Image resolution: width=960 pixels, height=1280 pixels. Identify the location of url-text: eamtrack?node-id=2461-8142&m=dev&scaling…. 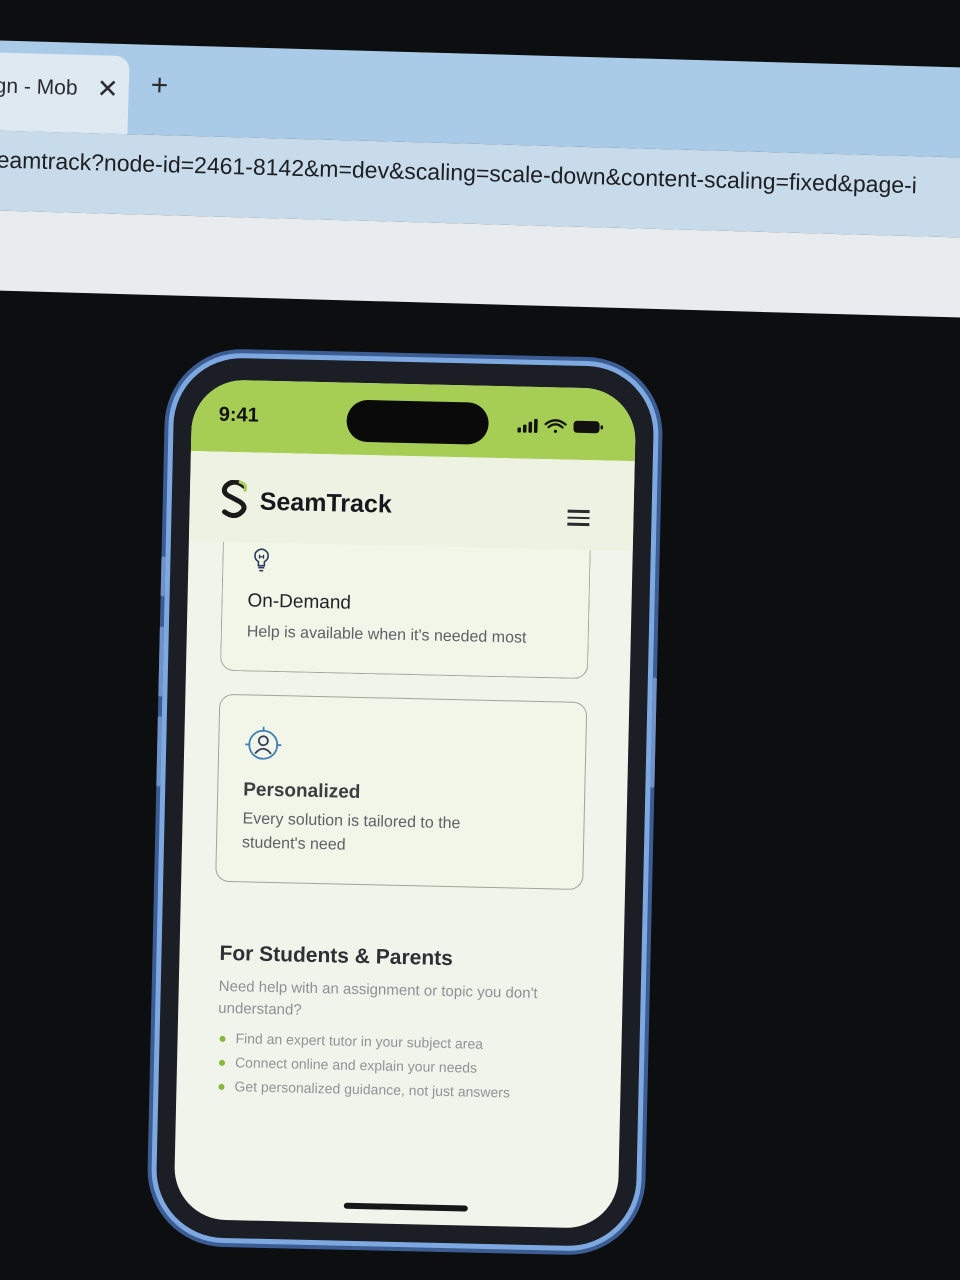
(458, 173).